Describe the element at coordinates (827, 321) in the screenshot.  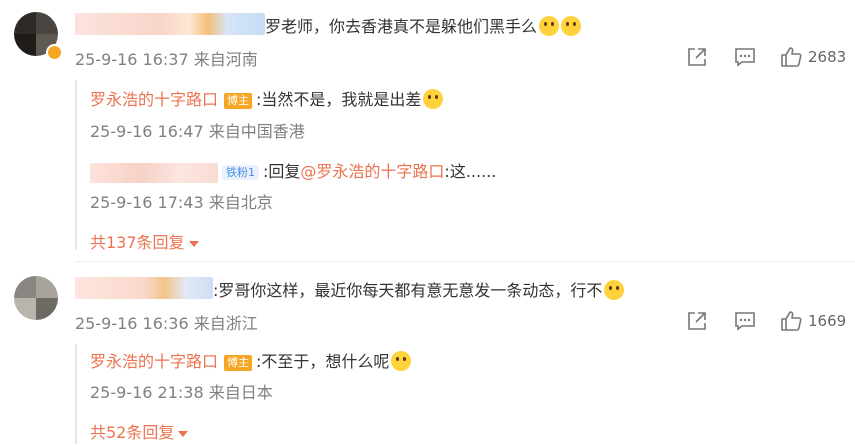
I see `like-count: 1669` at that location.